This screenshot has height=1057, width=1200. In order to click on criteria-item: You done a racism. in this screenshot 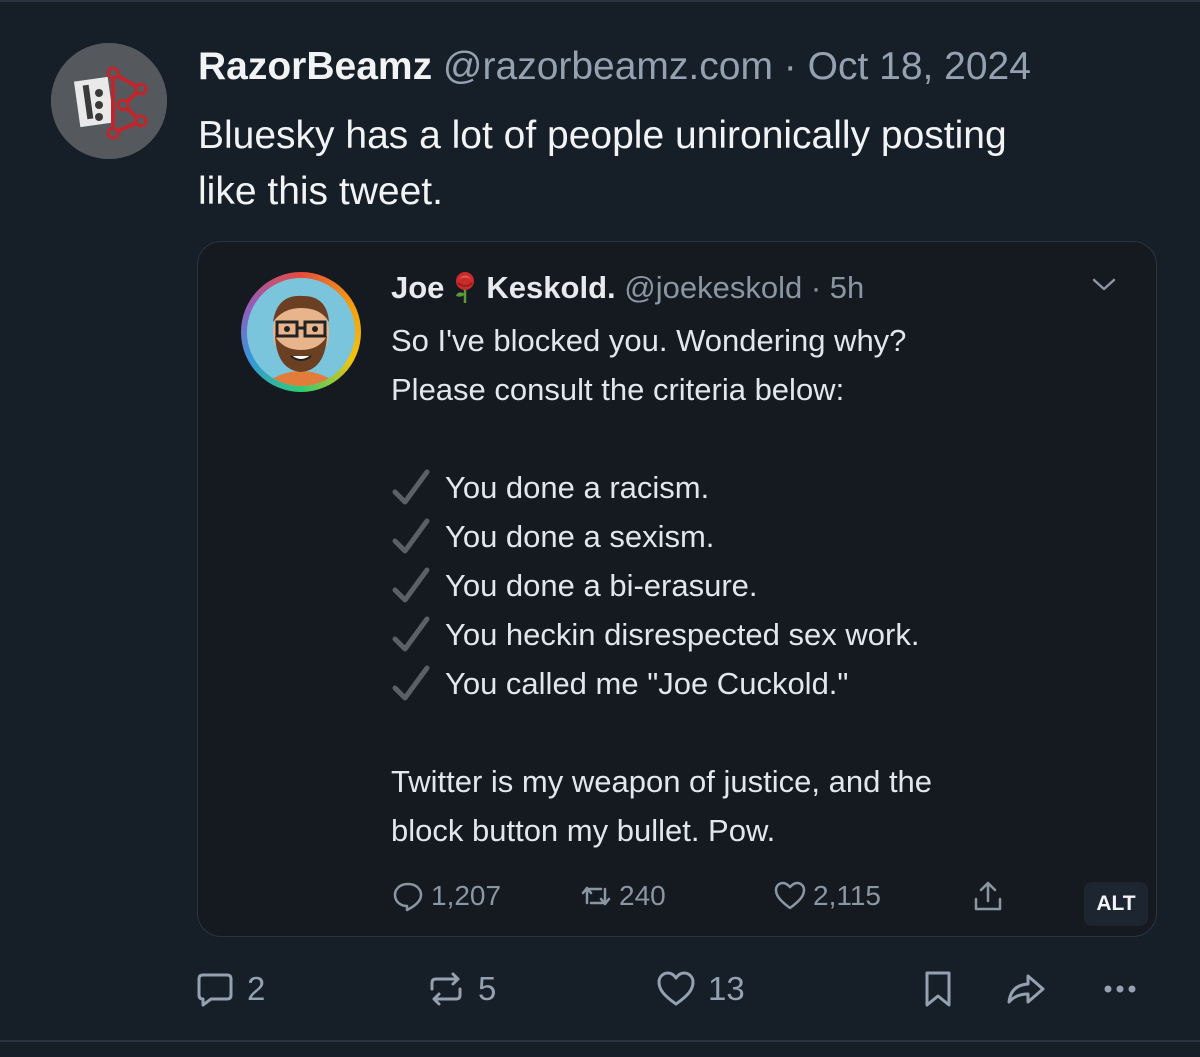, I will do `click(761, 487)`.